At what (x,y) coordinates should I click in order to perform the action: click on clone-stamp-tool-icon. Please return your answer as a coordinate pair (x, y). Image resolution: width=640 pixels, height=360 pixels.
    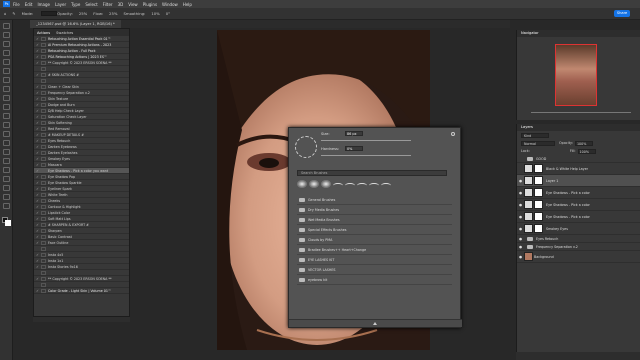
    Looking at the image, I should click on (6, 107).